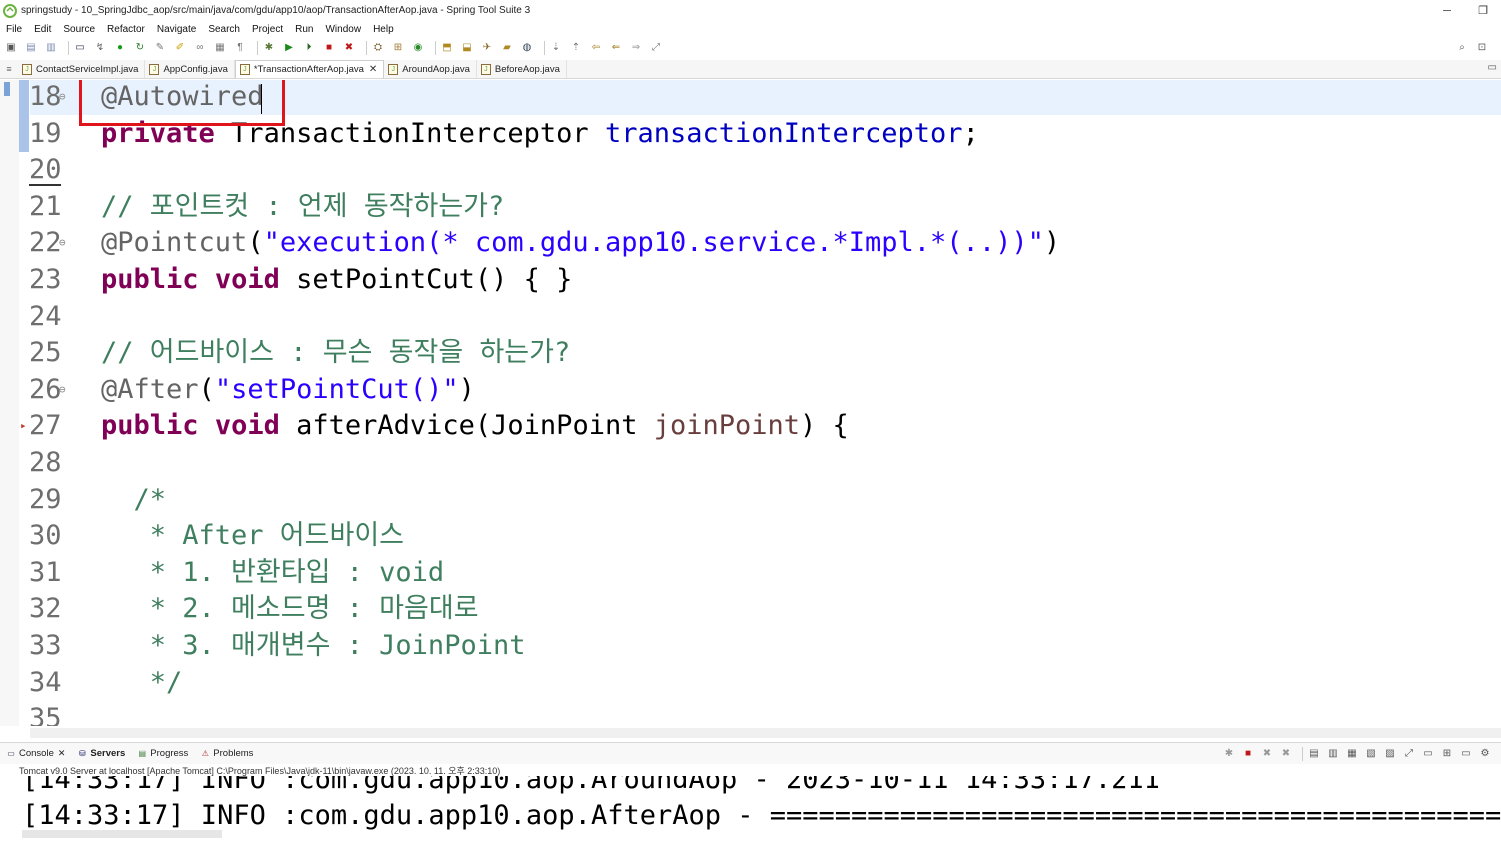 This screenshot has height=844, width=1501. I want to click on editor-horizontal-scrollbar, so click(765, 733).